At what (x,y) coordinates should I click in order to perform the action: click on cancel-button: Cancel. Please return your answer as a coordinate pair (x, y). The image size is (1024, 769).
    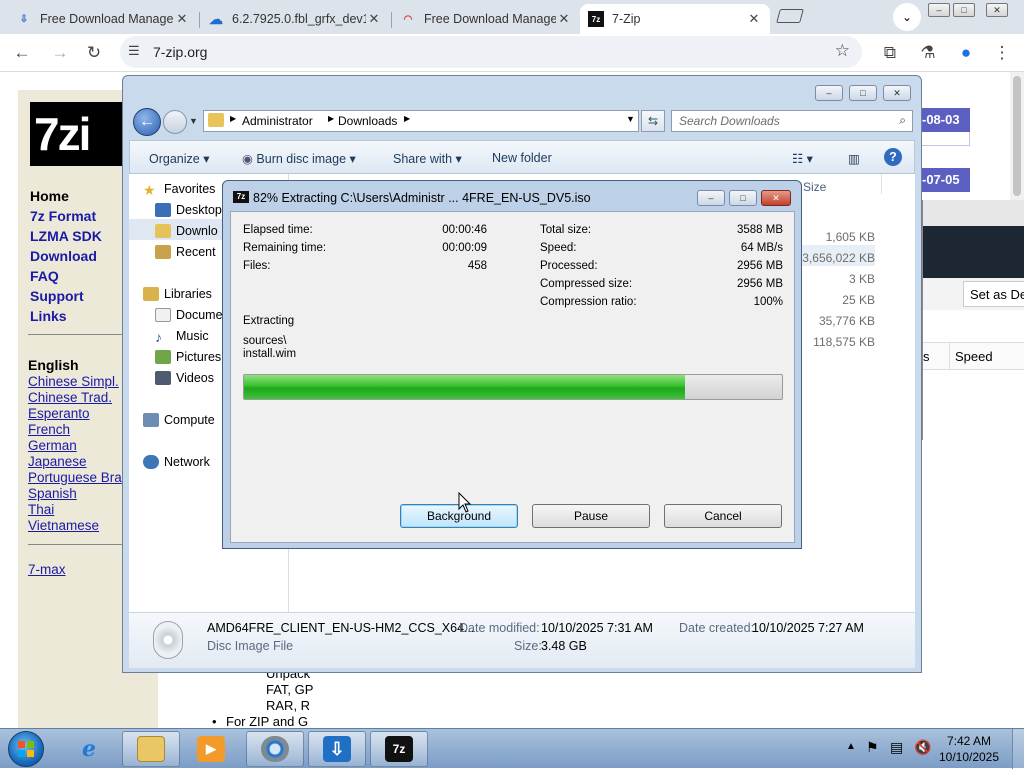
    Looking at the image, I should click on (723, 516).